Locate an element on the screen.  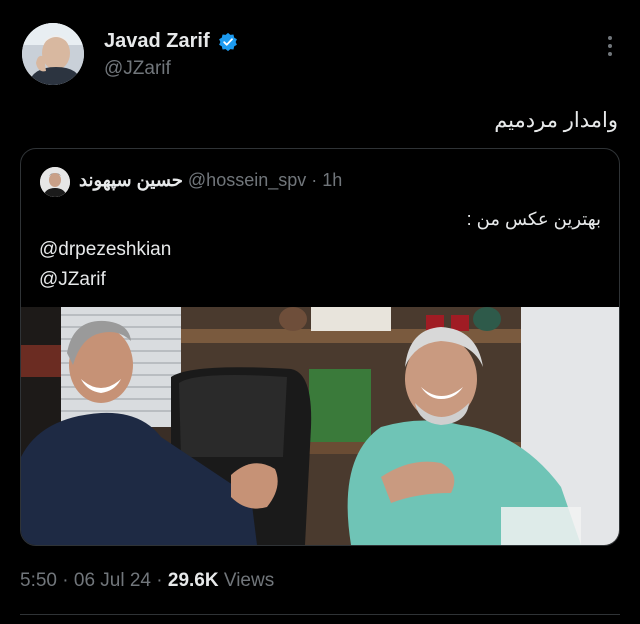
verified-badge-icon is located at coordinates (228, 42).